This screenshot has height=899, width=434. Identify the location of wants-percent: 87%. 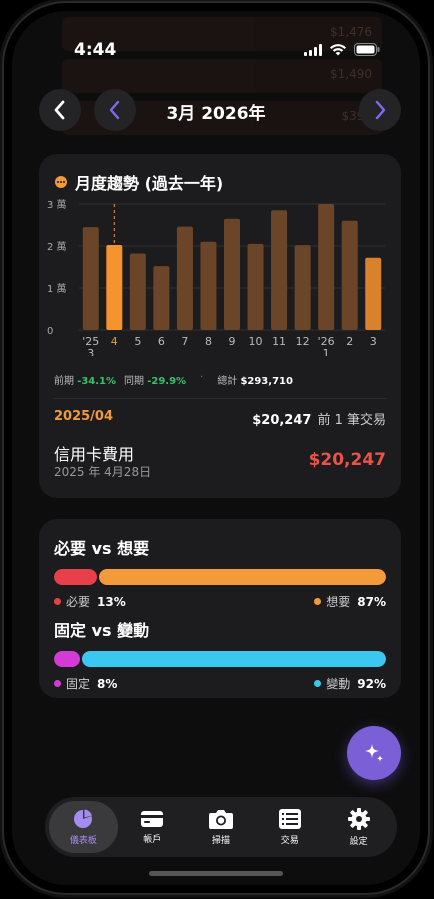
(371, 601).